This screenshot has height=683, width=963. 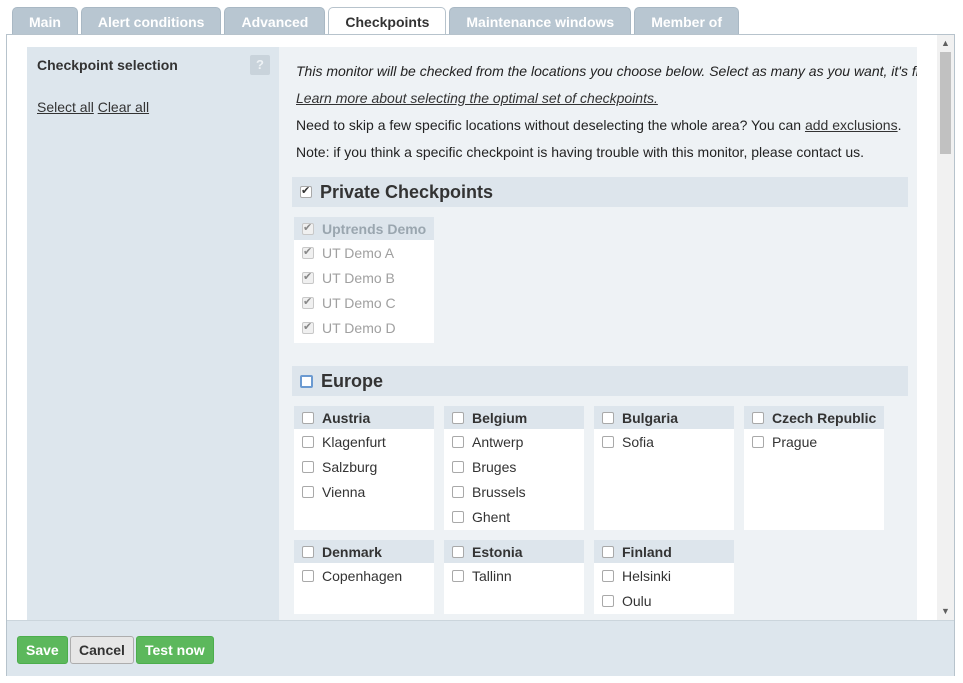 What do you see at coordinates (638, 441) in the screenshot?
I see `city-name: Sofia` at bounding box center [638, 441].